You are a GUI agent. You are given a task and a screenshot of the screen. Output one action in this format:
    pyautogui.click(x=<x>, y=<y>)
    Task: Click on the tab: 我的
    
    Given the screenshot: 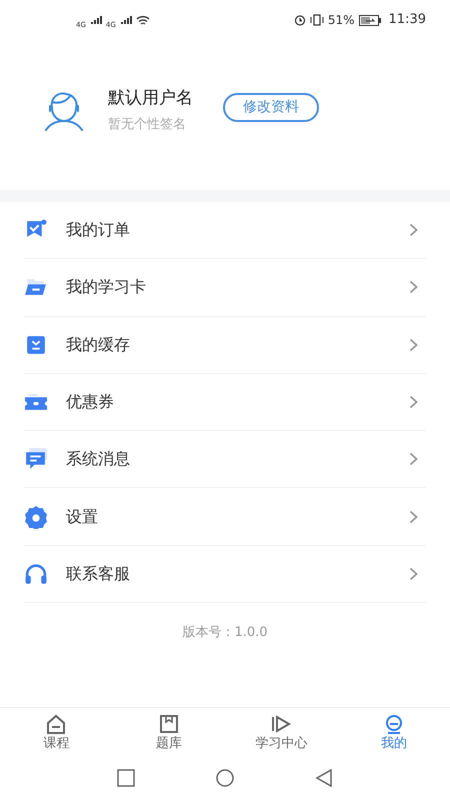 What is the action you would take?
    pyautogui.click(x=394, y=731)
    